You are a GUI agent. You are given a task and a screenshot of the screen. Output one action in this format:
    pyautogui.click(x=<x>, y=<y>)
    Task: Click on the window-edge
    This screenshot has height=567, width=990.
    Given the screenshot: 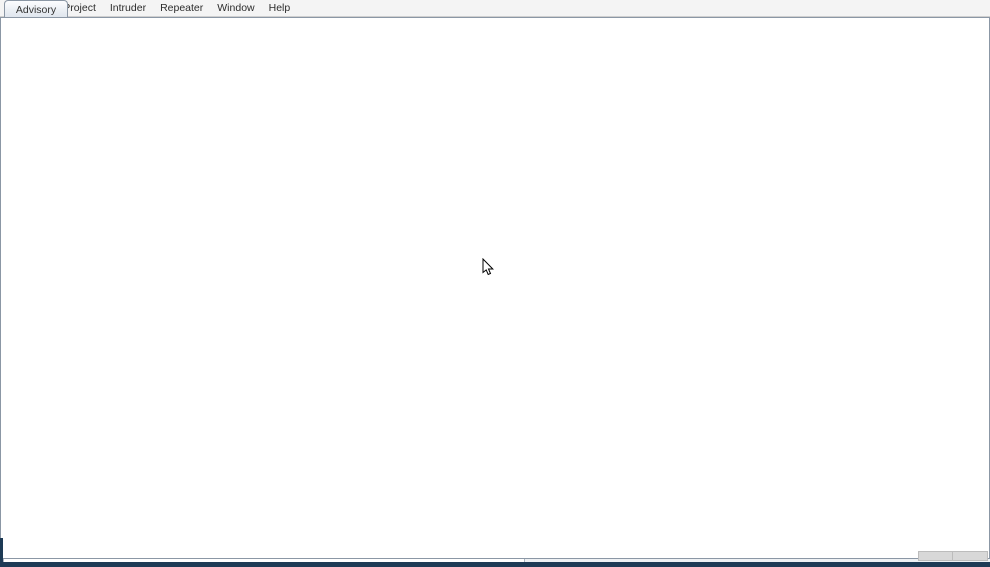 What is the action you would take?
    pyautogui.click(x=1, y=550)
    